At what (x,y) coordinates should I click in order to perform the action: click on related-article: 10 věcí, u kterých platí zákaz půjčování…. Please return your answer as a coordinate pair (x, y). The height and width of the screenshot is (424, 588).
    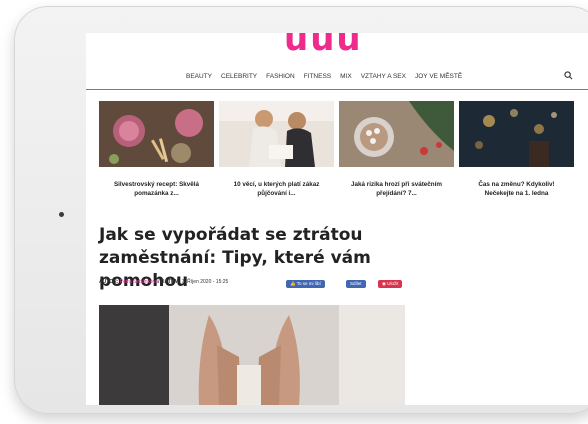
    Looking at the image, I should click on (276, 149).